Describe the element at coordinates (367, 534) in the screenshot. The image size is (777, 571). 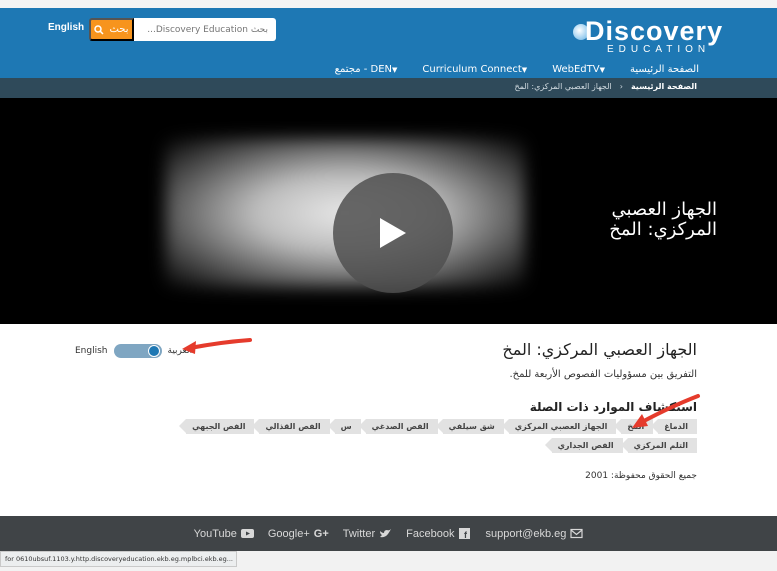
I see `footer-twitter-link: Twitter` at that location.